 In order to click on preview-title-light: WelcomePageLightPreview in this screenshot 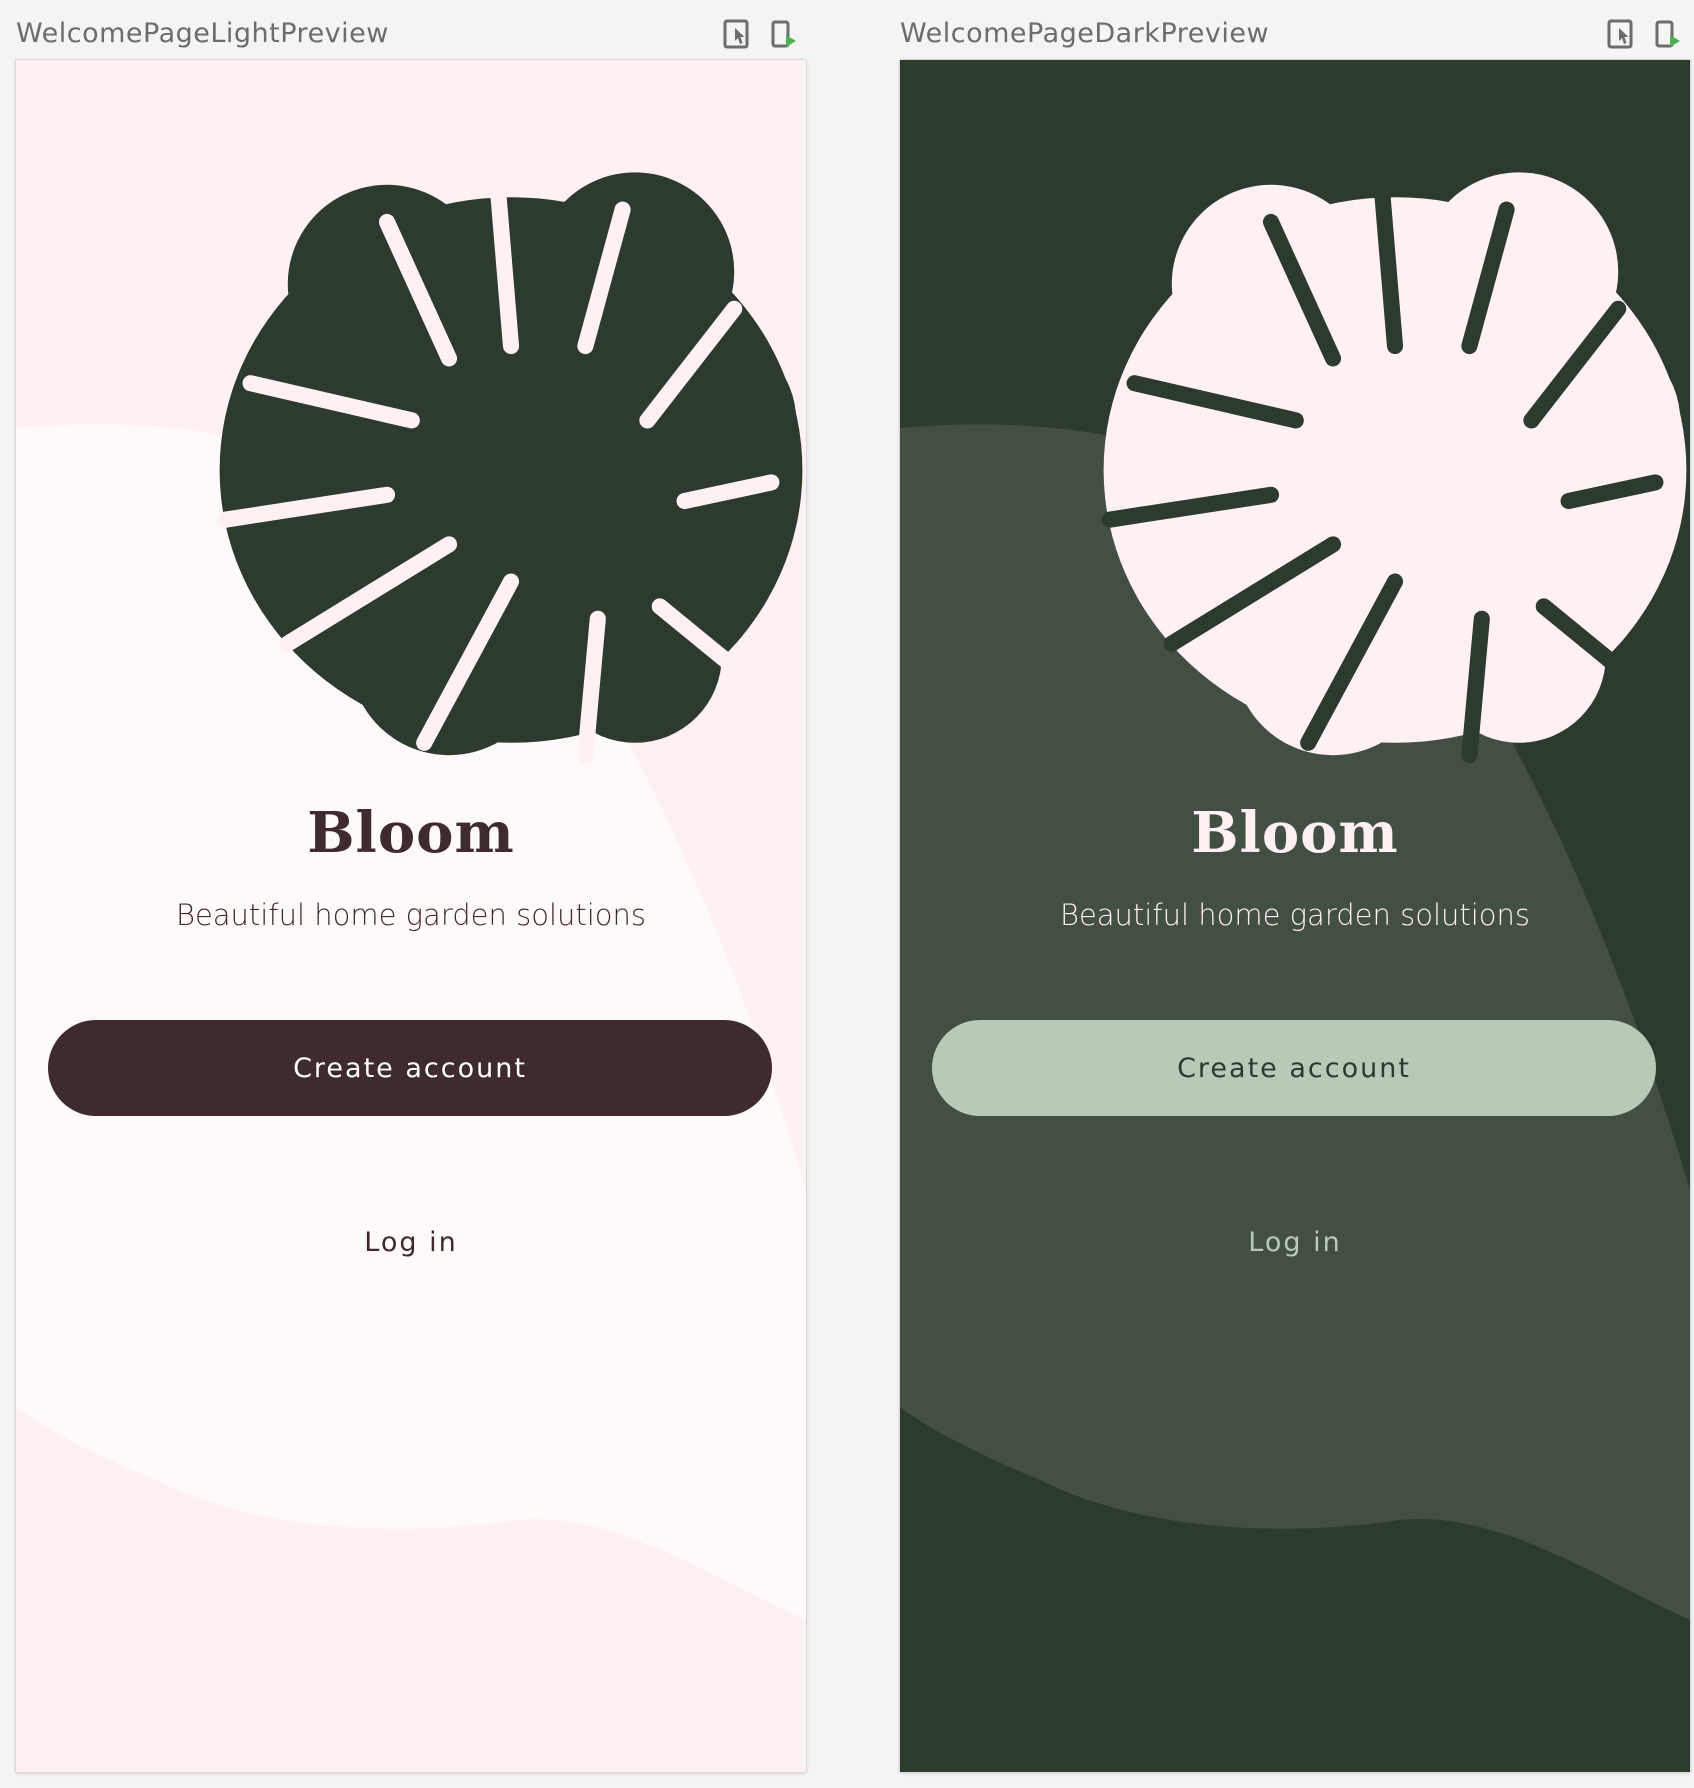, I will do `click(202, 33)`.